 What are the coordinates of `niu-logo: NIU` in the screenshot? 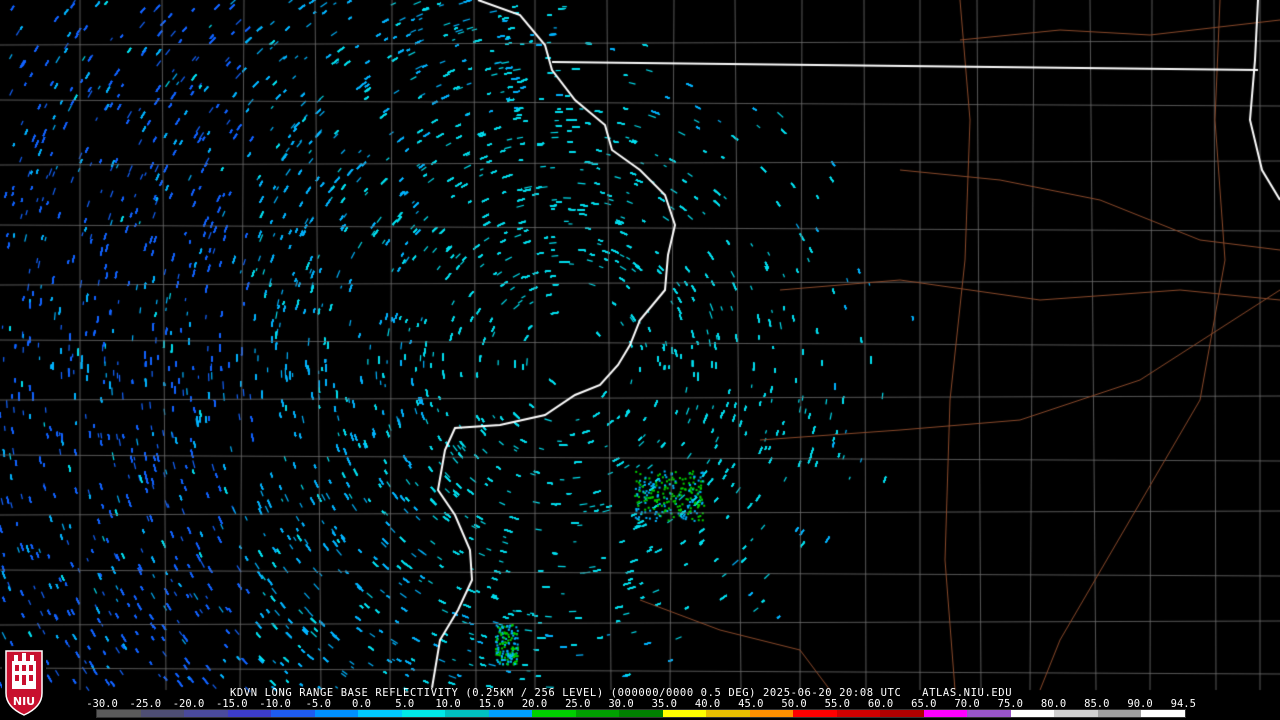 It's located at (24, 682).